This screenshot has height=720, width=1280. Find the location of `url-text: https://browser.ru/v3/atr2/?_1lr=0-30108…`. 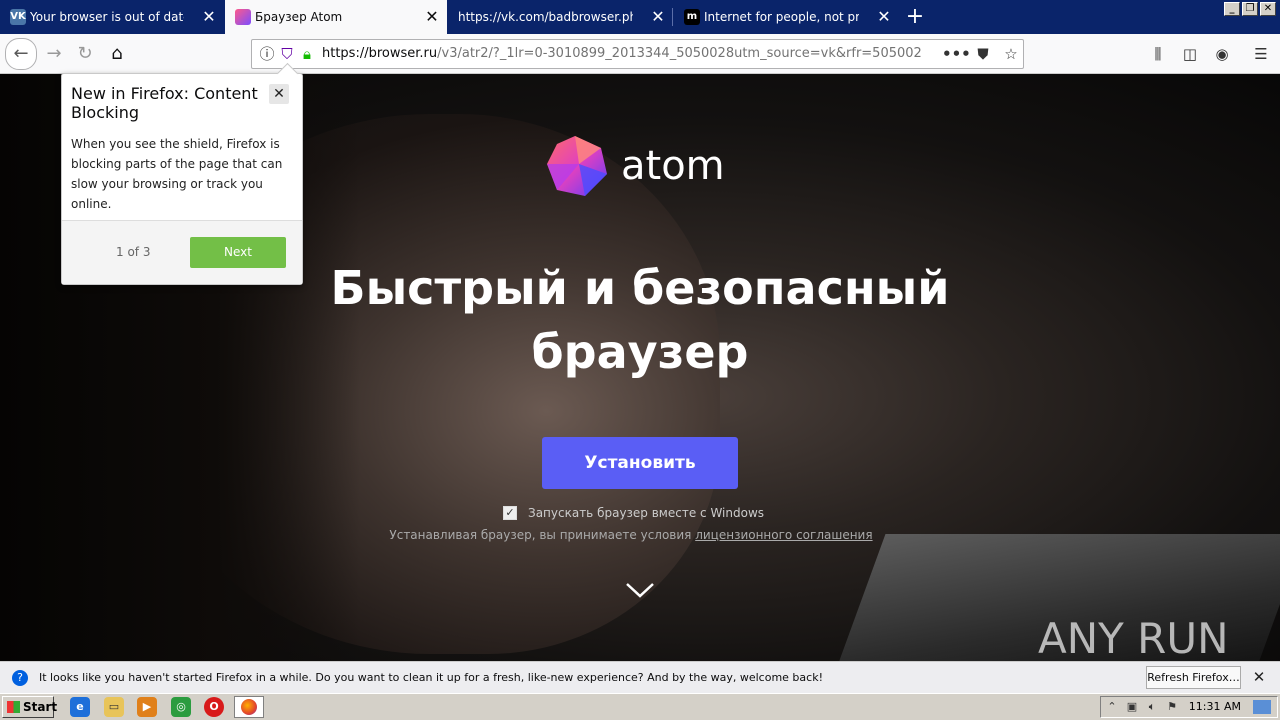

url-text: https://browser.ru/v3/atr2/?_1lr=0-30108… is located at coordinates (622, 54).